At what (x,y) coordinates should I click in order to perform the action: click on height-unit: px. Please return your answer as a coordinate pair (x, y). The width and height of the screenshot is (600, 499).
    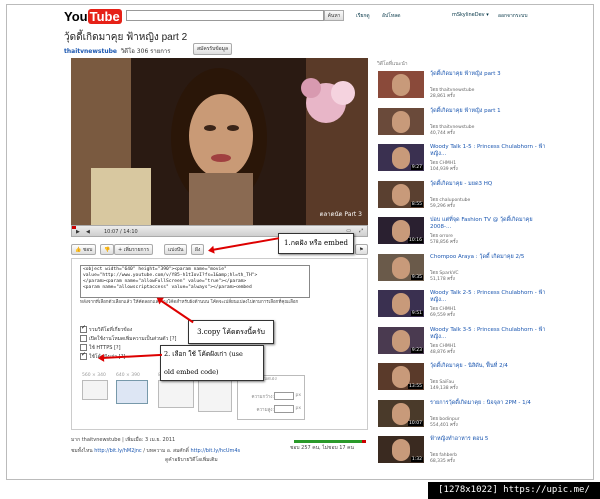
    Looking at the image, I should click on (298, 408).